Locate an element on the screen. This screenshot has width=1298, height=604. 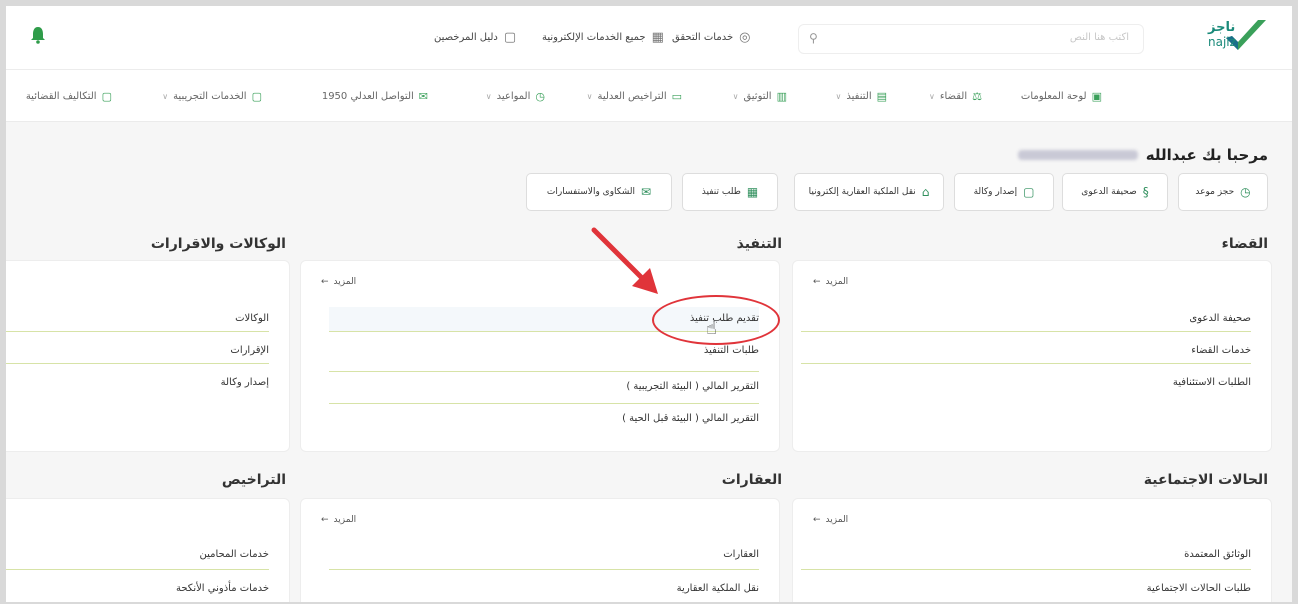
nav-item-beta-services: ▢ الخدمات التجريبية ∨ is located at coordinates (212, 96).